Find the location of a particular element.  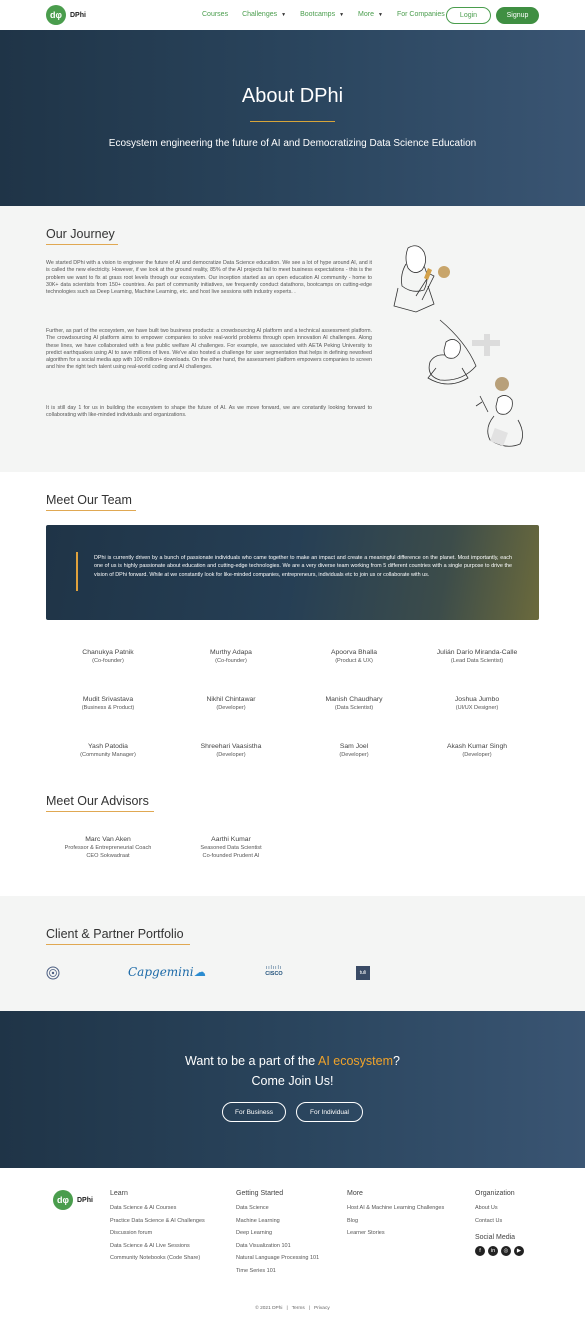

footer-link: Community Notebooks (Code Share) is located at coordinates (157, 1258).